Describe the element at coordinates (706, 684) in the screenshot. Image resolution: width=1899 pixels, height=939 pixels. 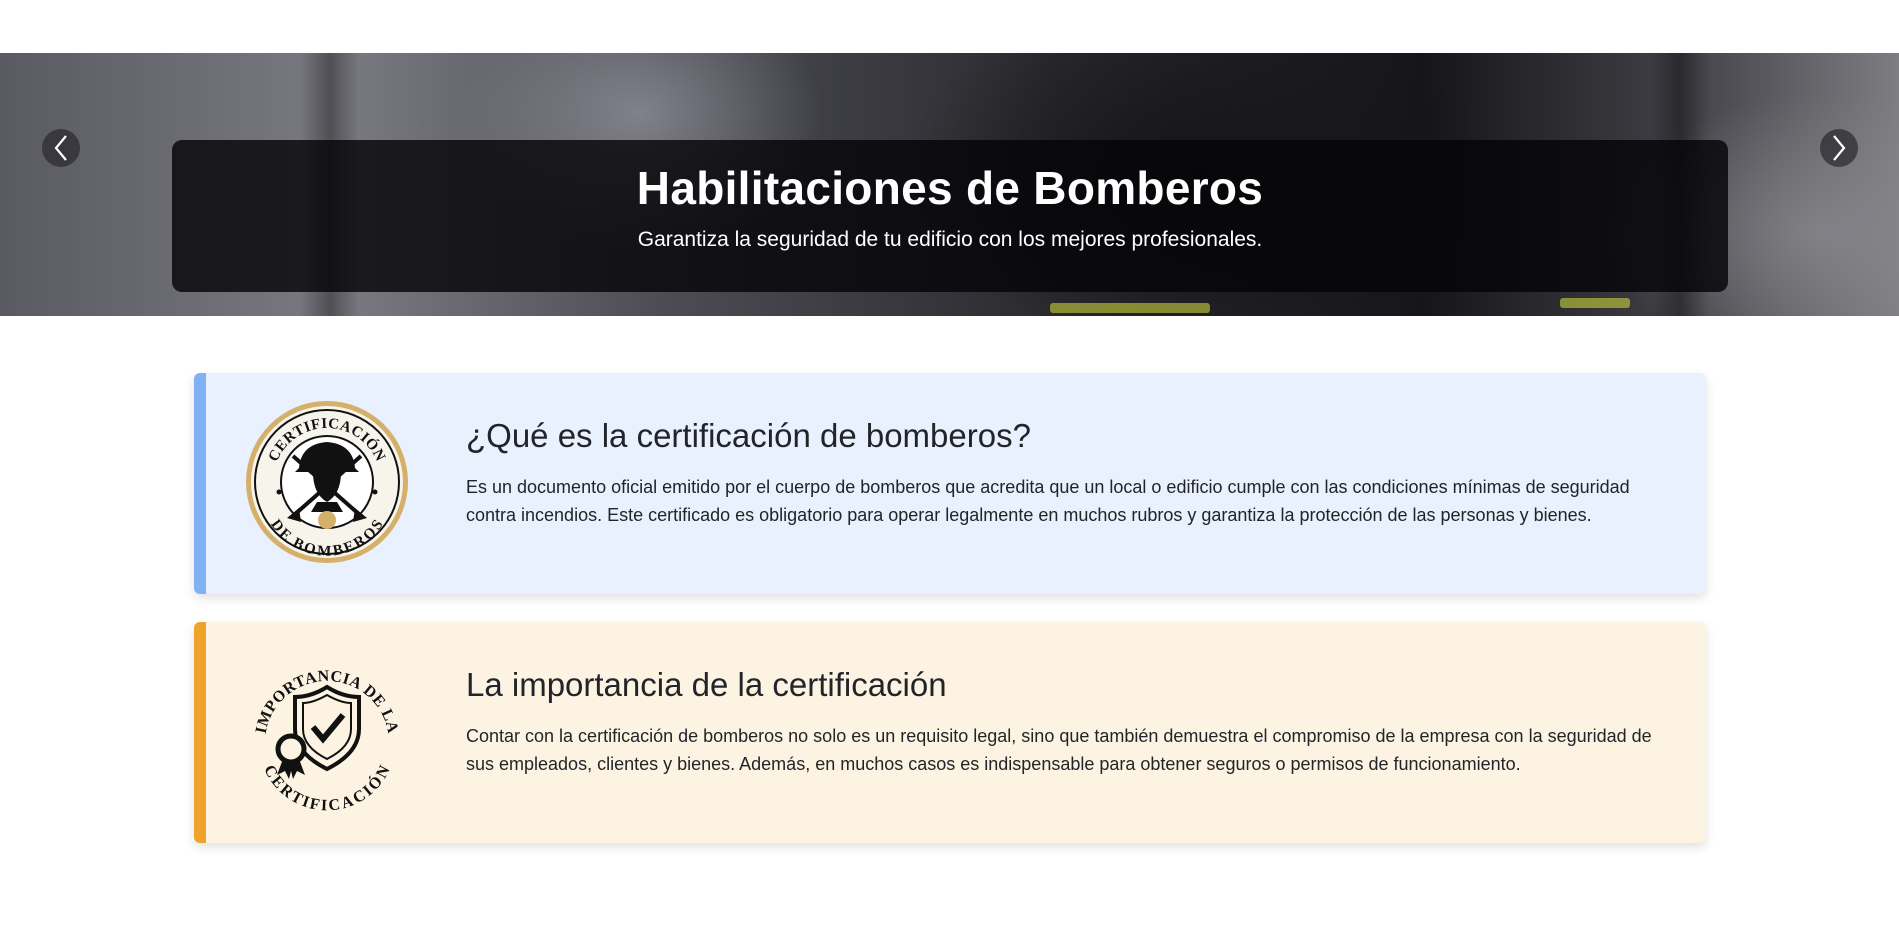
I see `card-title: La importancia de la certificación` at that location.